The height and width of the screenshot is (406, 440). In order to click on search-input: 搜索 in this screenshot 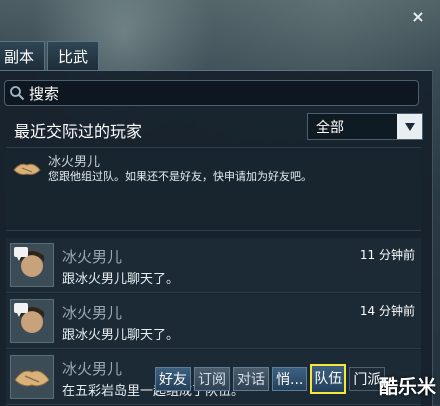, I will do `click(211, 93)`.